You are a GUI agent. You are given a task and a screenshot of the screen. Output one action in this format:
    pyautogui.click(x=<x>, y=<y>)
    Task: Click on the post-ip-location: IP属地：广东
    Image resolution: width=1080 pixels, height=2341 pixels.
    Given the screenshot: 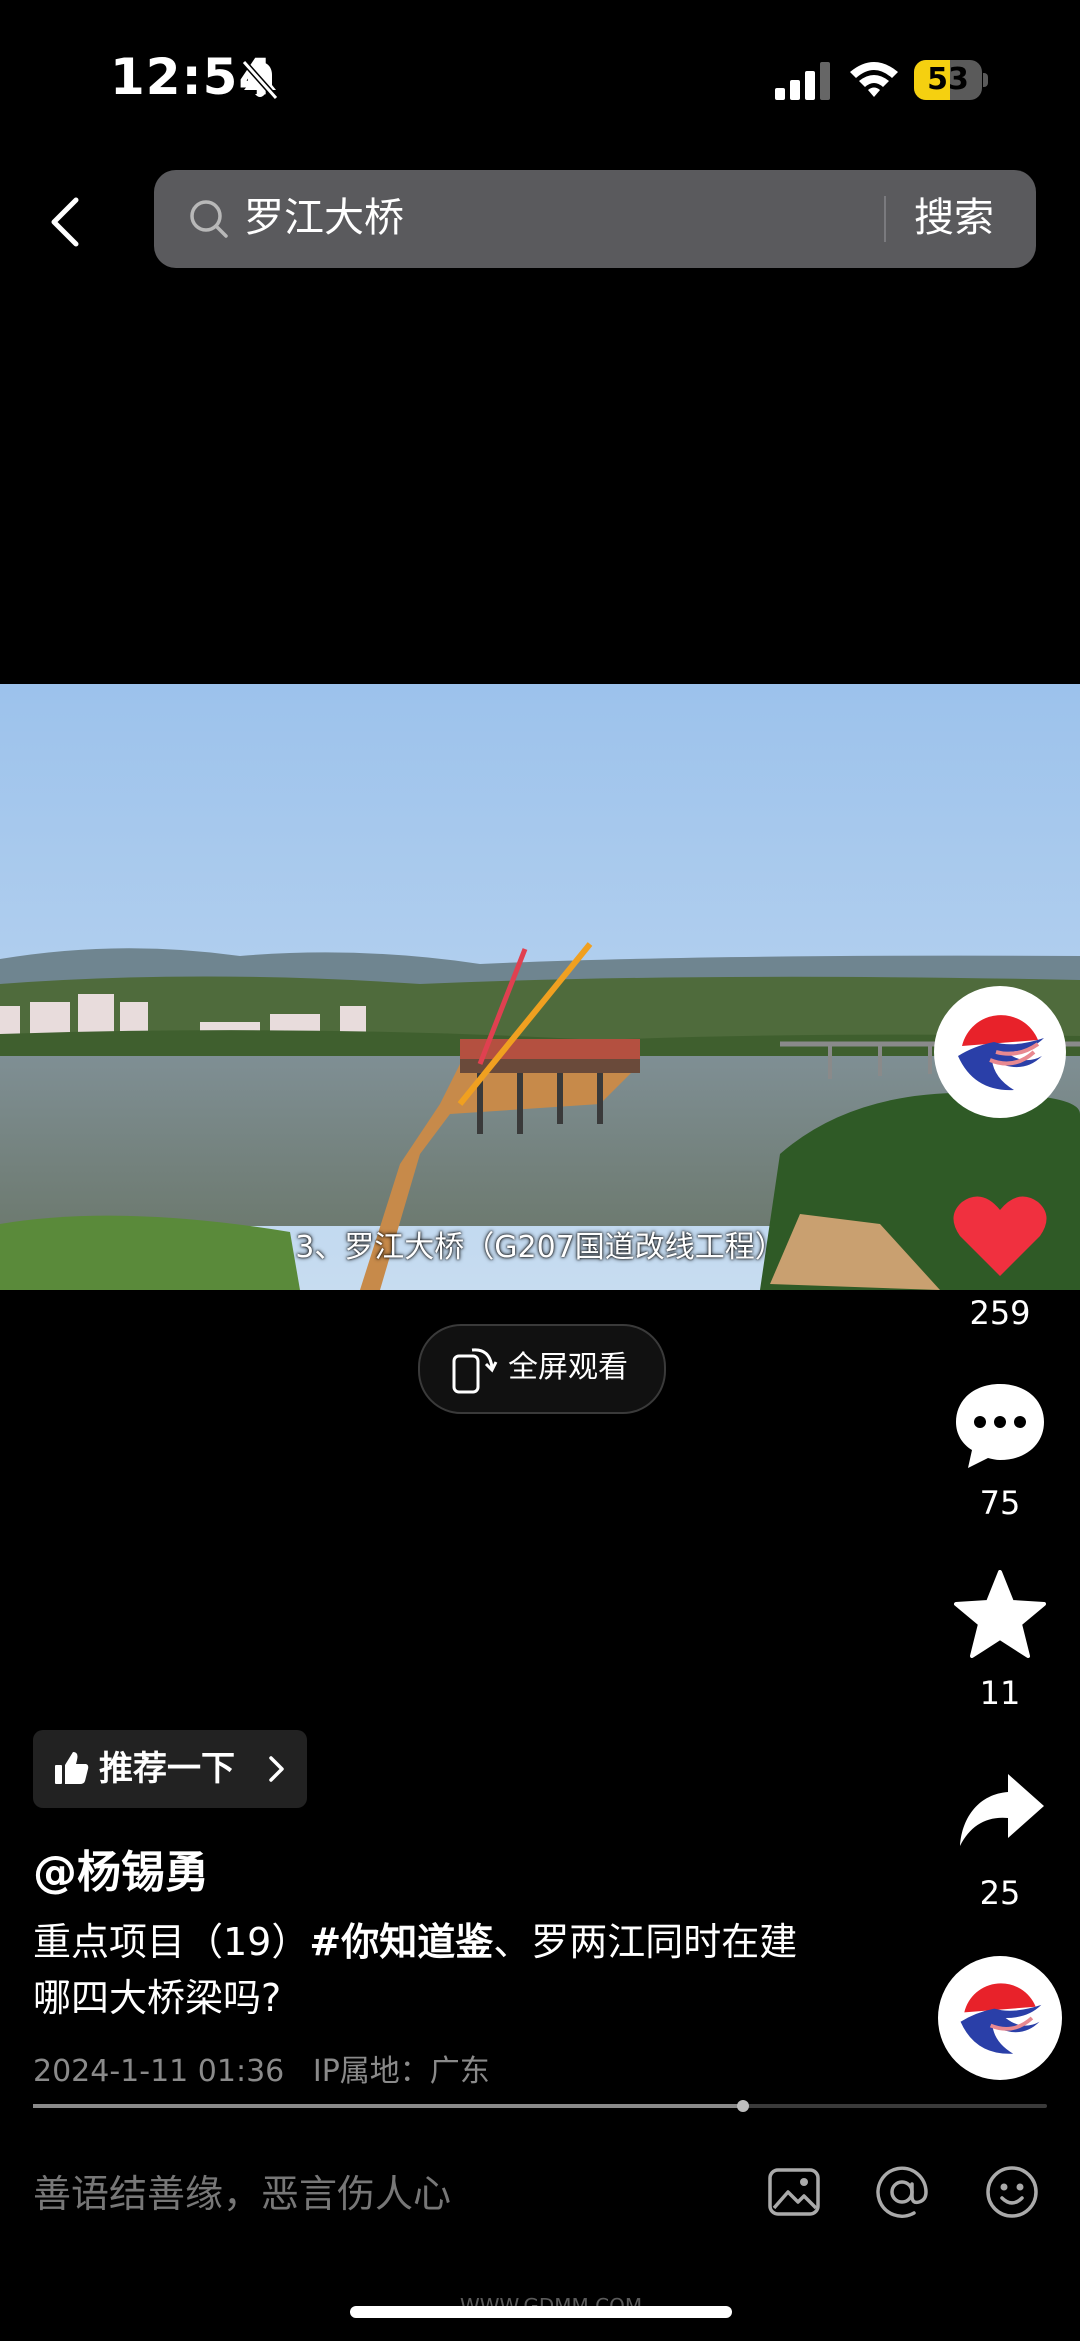 What is the action you would take?
    pyautogui.click(x=401, y=2071)
    